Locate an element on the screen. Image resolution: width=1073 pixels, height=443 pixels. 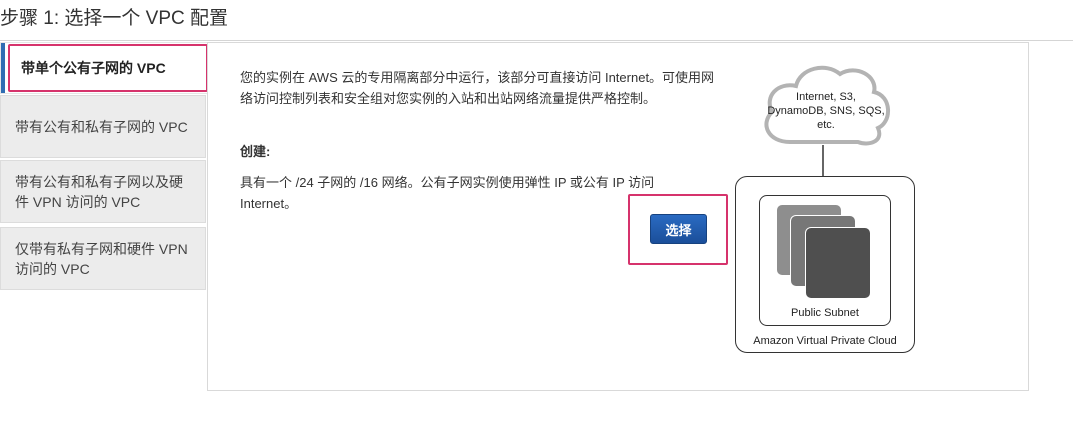
subnet-label: Public Subnet is located at coordinates (825, 313).